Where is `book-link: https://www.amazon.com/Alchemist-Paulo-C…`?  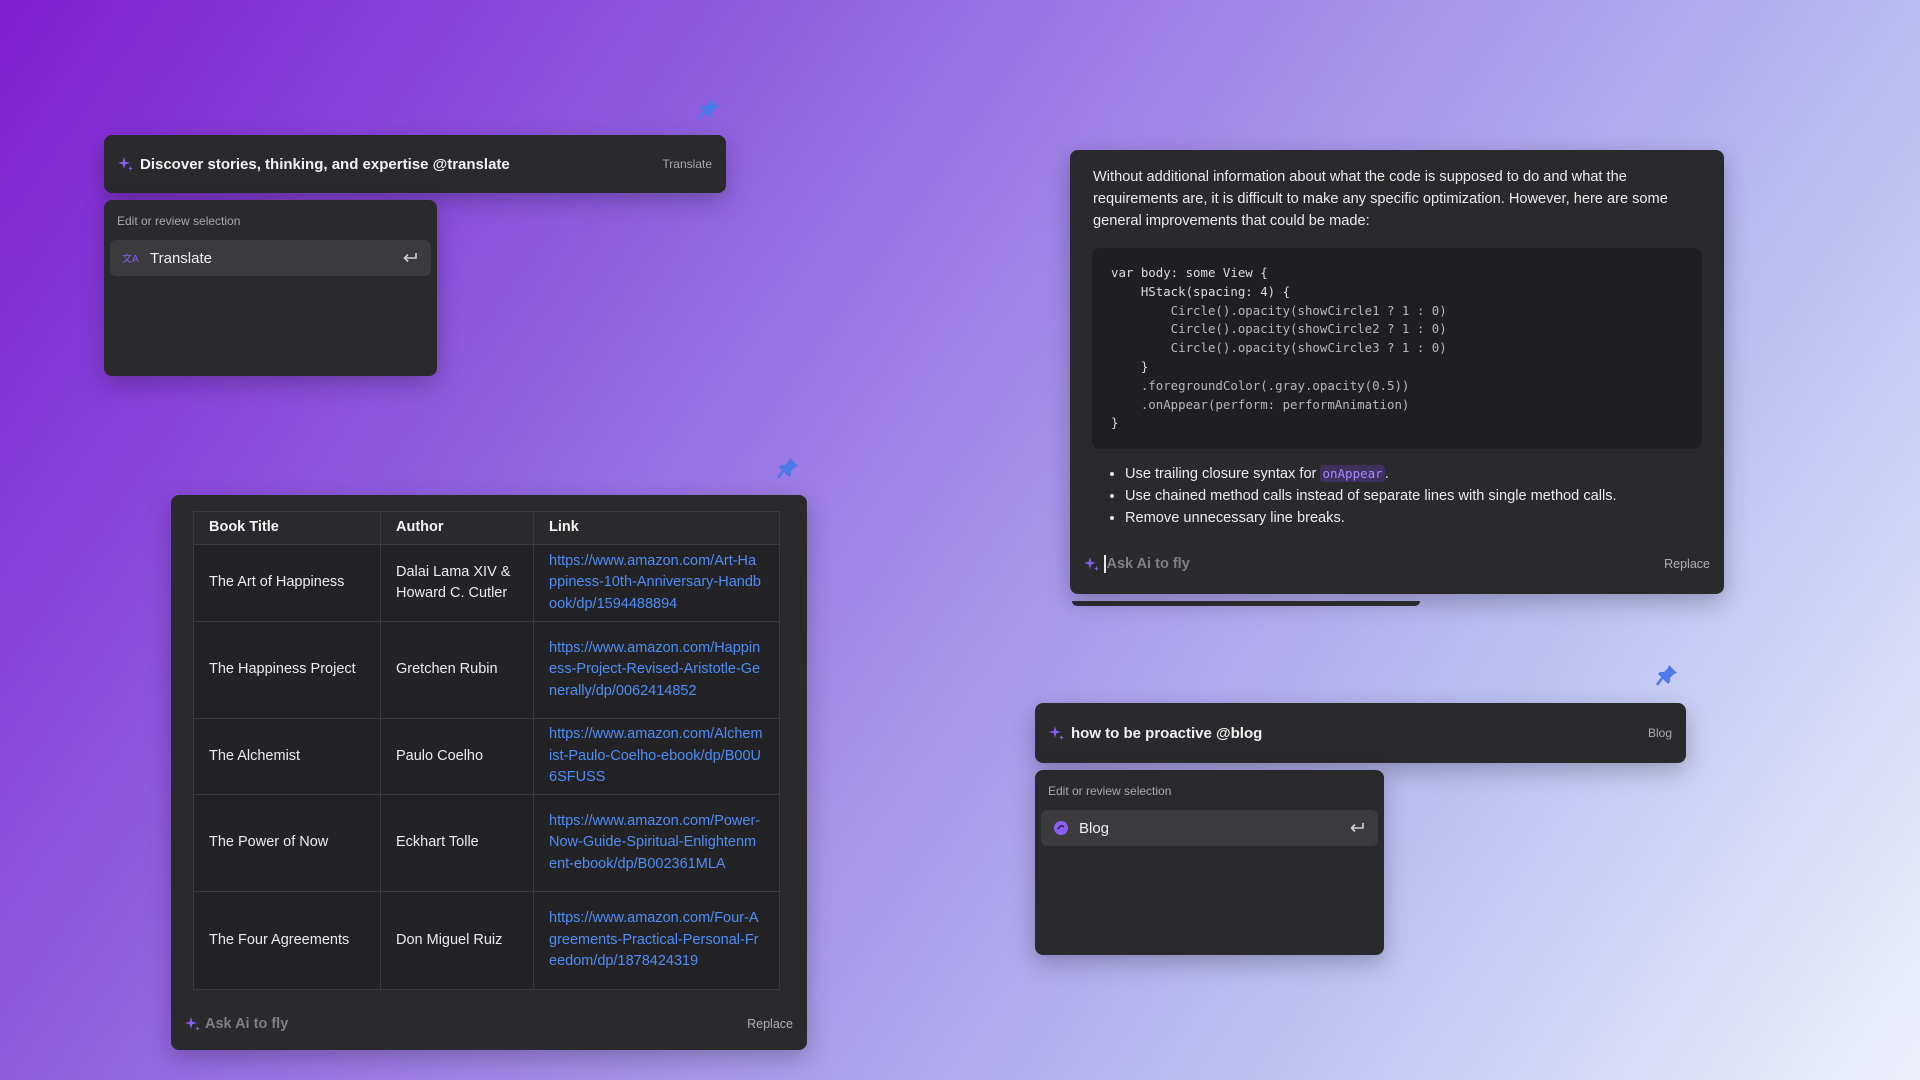
book-link: https://www.amazon.com/Alchemist-Paulo-C… is located at coordinates (656, 756).